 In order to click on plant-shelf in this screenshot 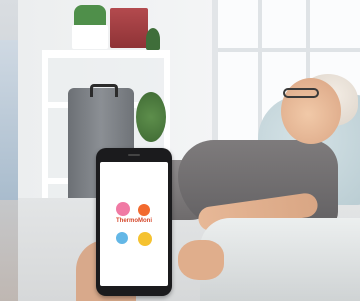, I will do `click(151, 117)`.